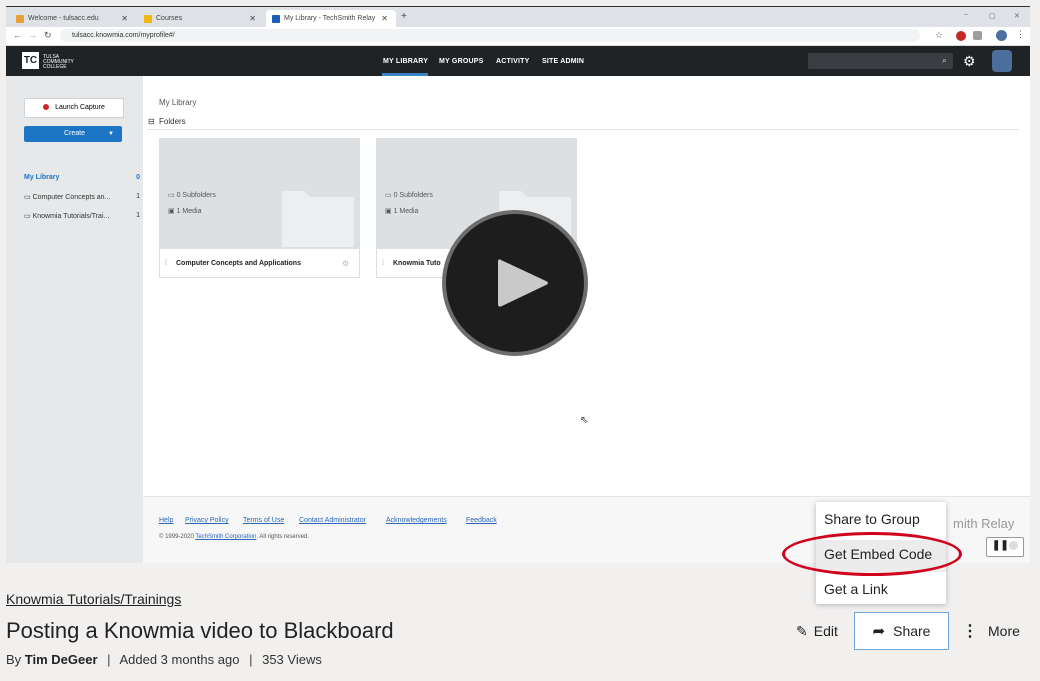 The image size is (1040, 681). What do you see at coordinates (151, 121) in the screenshot?
I see `collapse-icon: ⊟` at bounding box center [151, 121].